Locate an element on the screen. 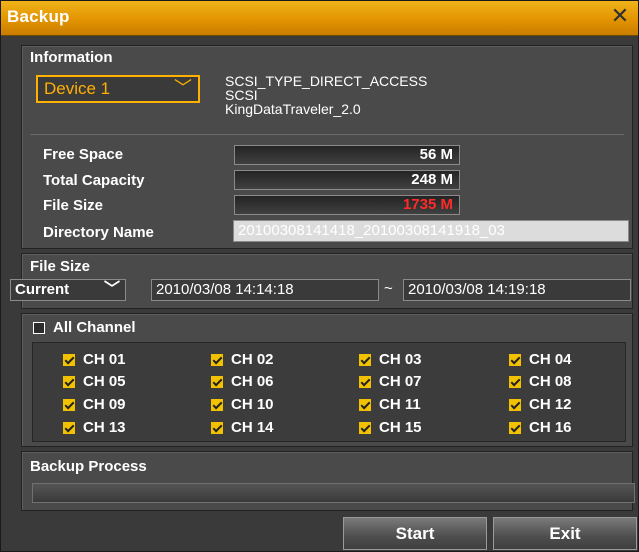  file-size-section-title: File Size is located at coordinates (60, 266).